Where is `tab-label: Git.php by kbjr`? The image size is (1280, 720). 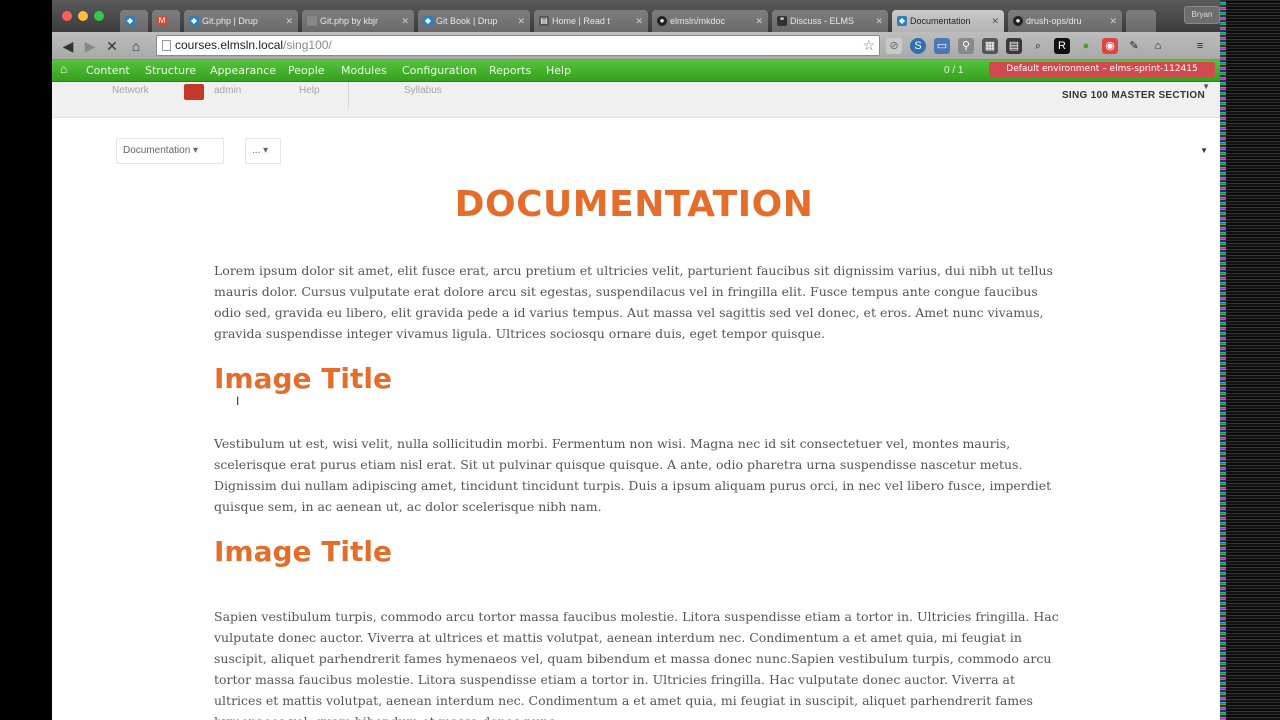
tab-label: Git.php by kbjr is located at coordinates (349, 21).